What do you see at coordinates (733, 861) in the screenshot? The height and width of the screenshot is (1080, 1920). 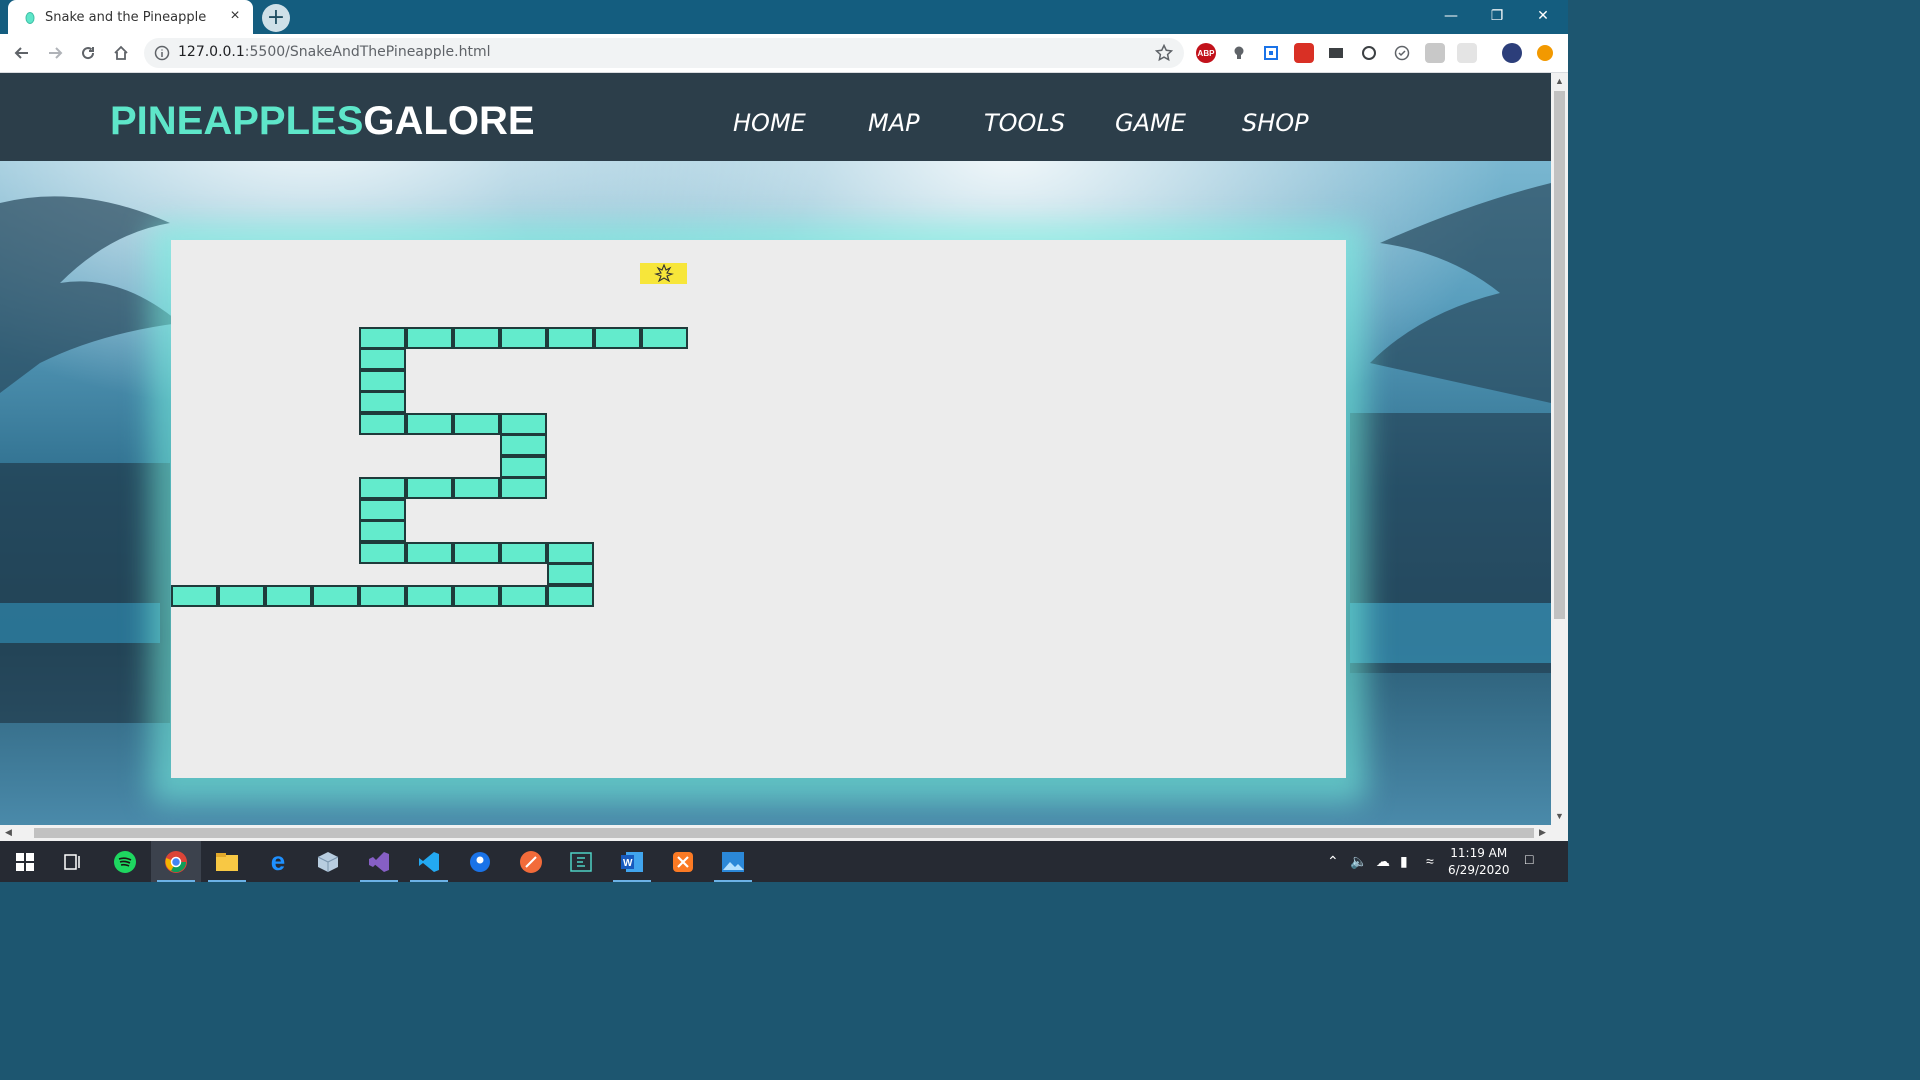 I see `photos-icon` at bounding box center [733, 861].